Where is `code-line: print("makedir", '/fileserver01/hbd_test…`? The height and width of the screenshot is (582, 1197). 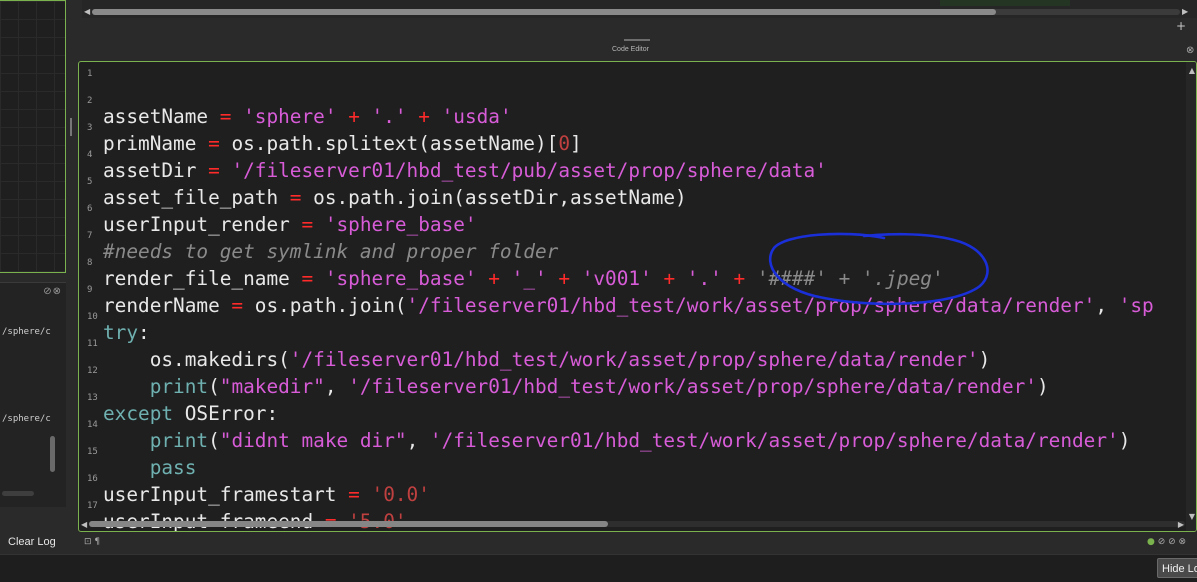
code-line: print("makedir", '/fileserver01/hbd_test… is located at coordinates (576, 386).